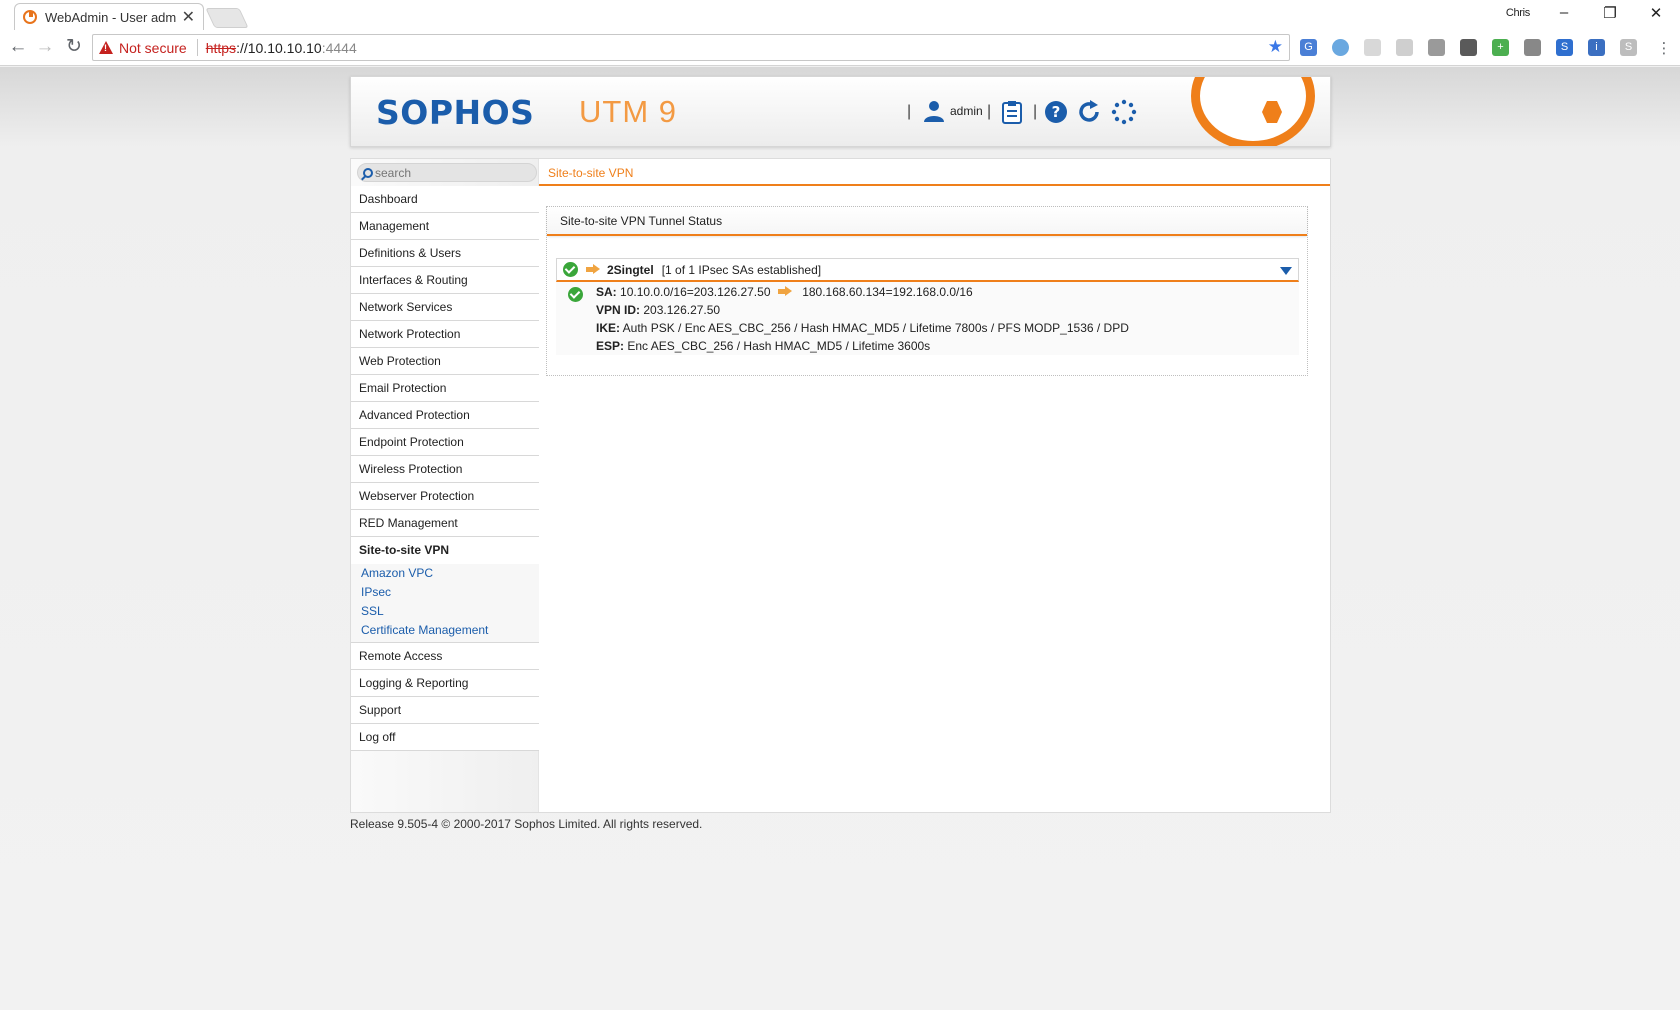 The height and width of the screenshot is (1010, 1680). I want to click on sidebar-item-definitions-and-users: Definitions & Users, so click(445, 253).